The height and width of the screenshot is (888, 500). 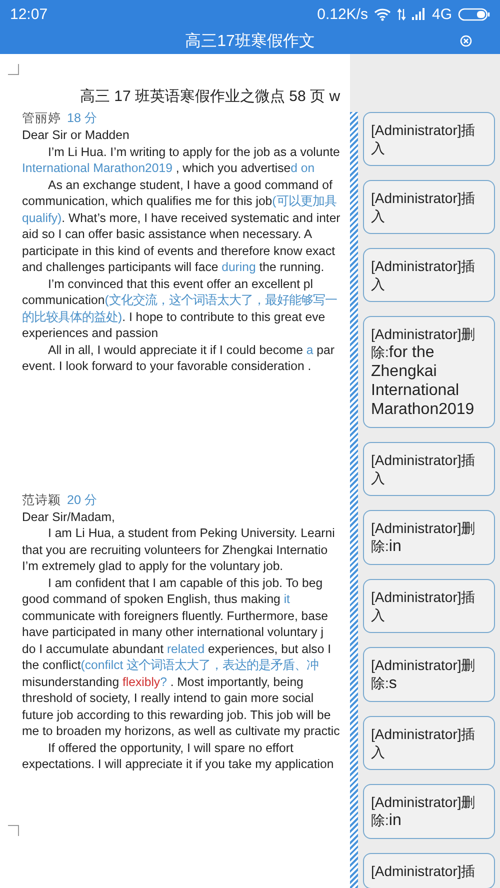 I want to click on essay-text-line: have participated in many other international voluntary j, so click(x=173, y=632).